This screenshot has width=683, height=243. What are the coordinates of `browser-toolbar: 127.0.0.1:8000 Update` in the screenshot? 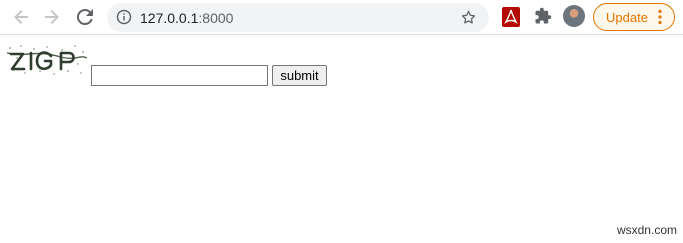 It's located at (341, 17).